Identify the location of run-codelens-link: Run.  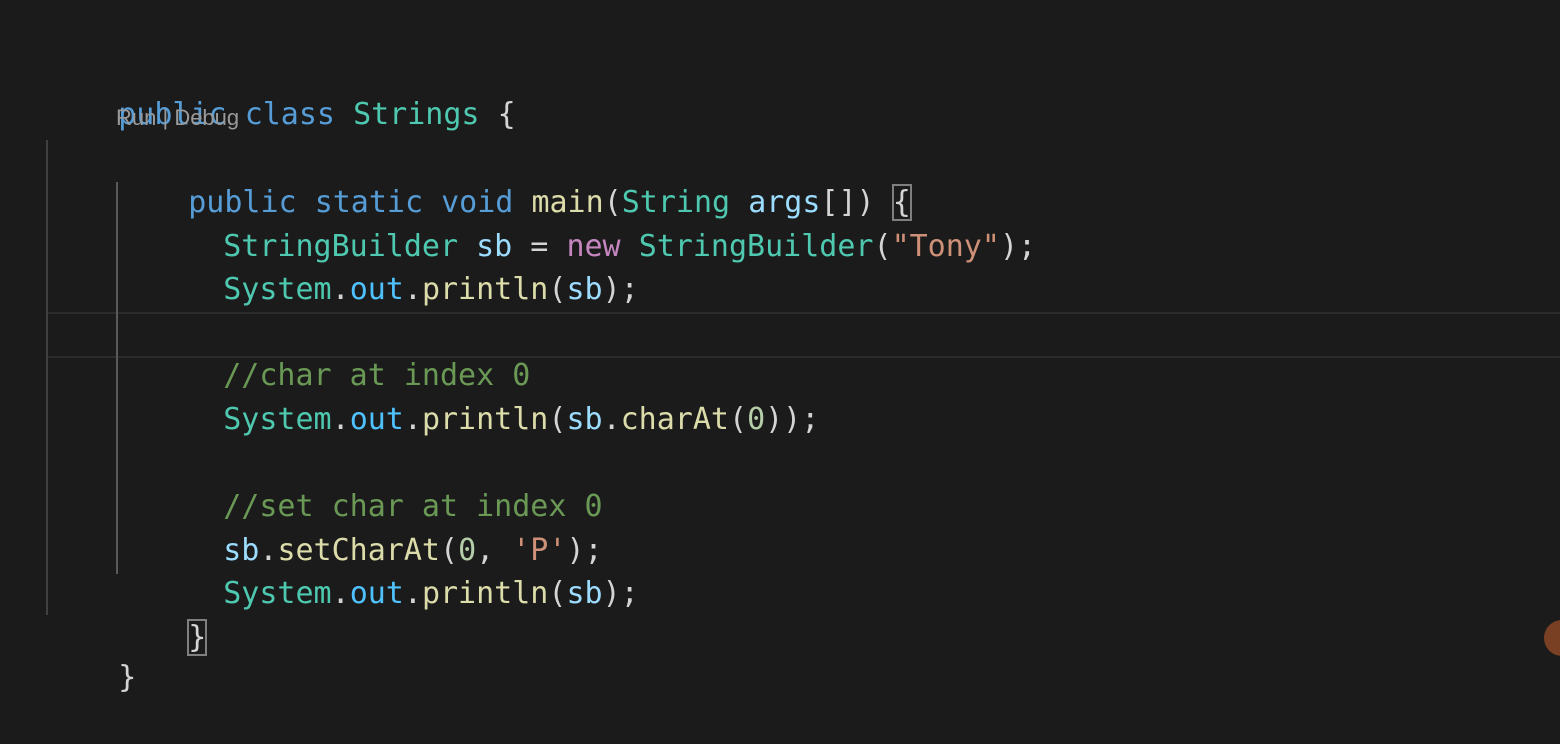
(136, 117).